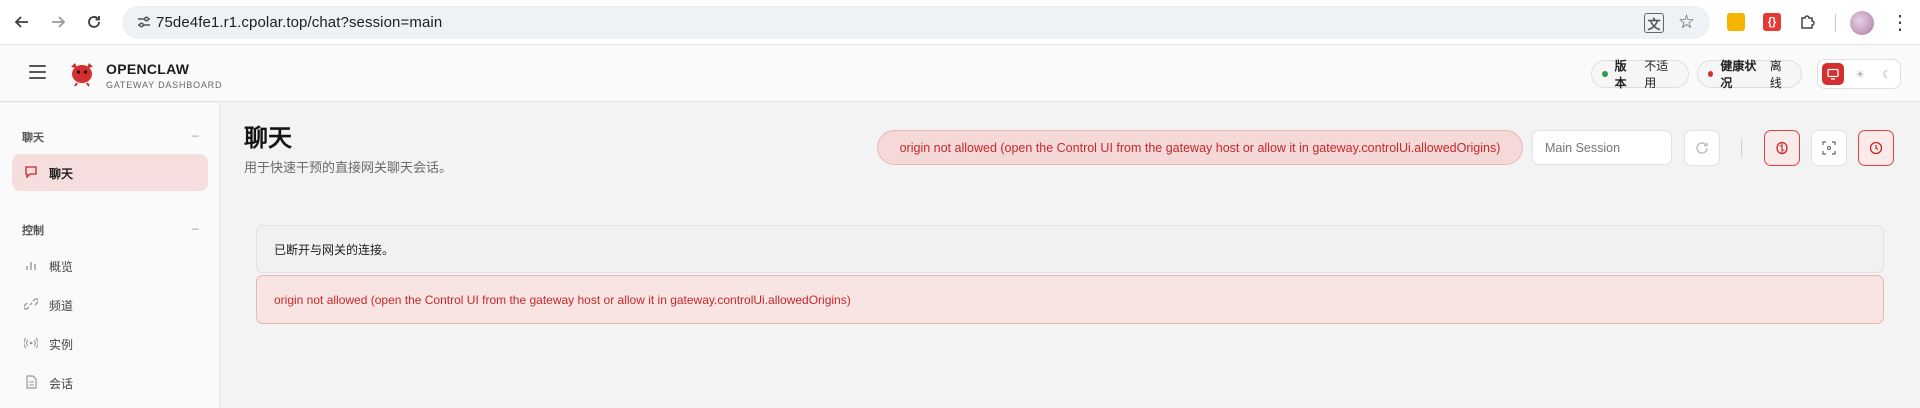 This screenshot has height=408, width=1920. What do you see at coordinates (110, 382) in the screenshot?
I see `sidebar-item-sessions: 会话` at bounding box center [110, 382].